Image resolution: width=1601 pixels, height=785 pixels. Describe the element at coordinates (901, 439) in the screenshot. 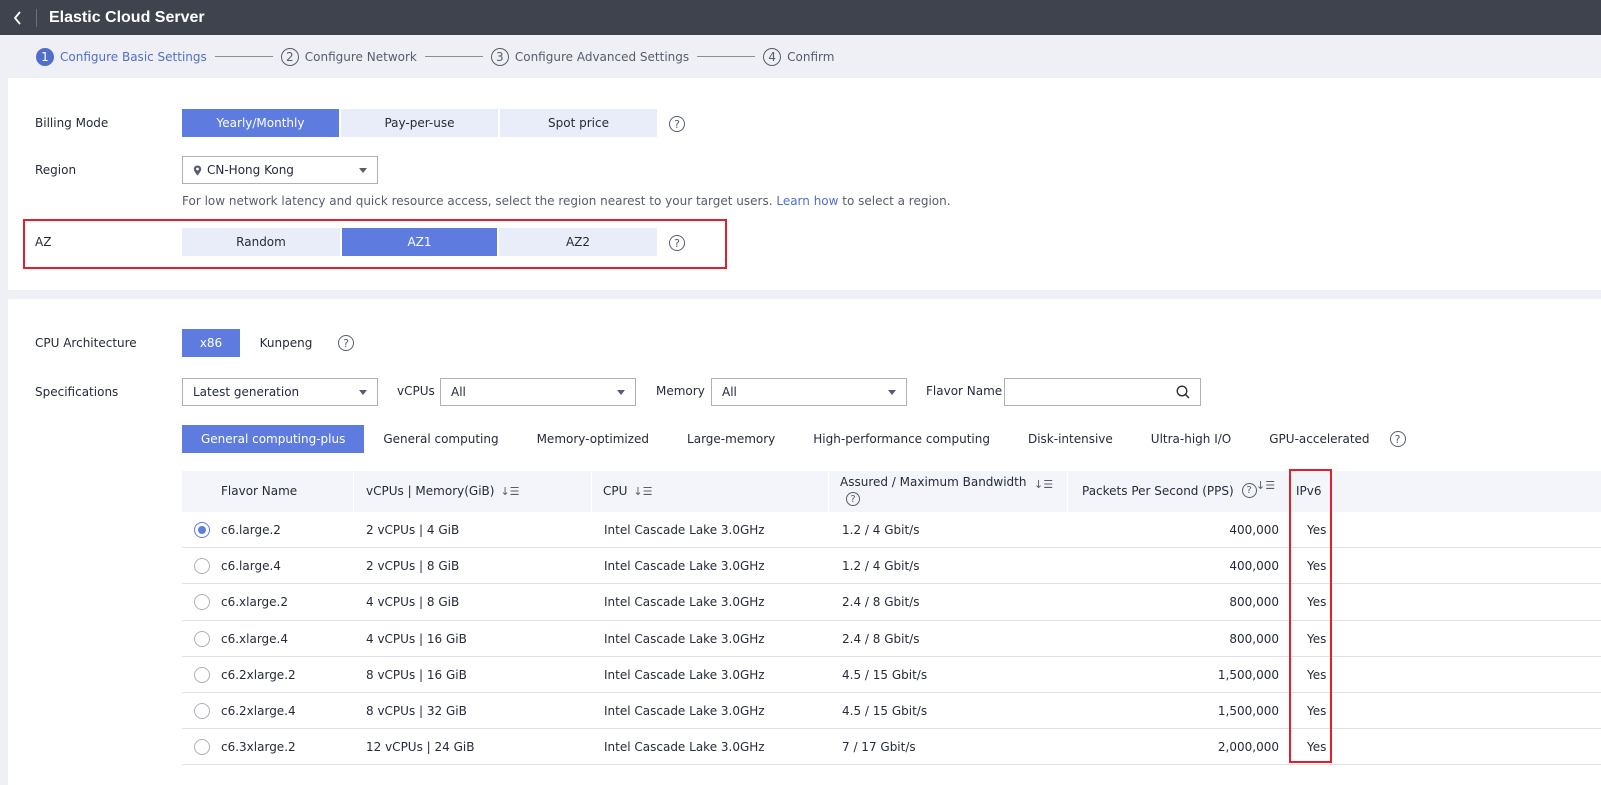

I see `tab-high-performance-computing: High-performance computing` at that location.